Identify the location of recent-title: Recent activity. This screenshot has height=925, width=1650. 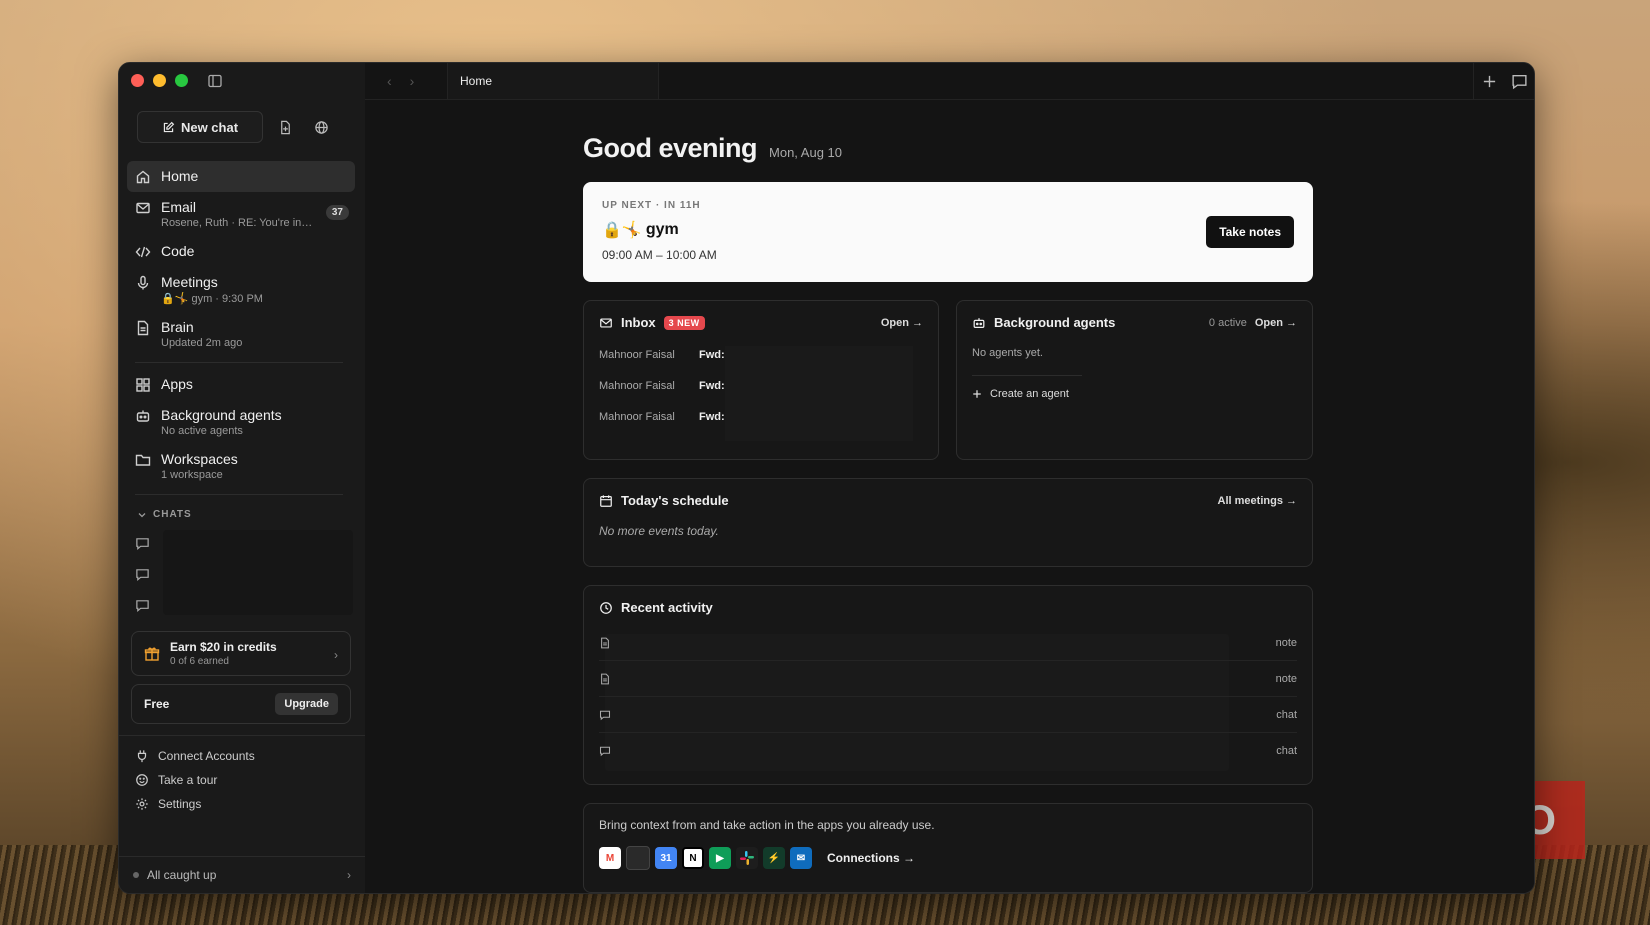
(667, 607).